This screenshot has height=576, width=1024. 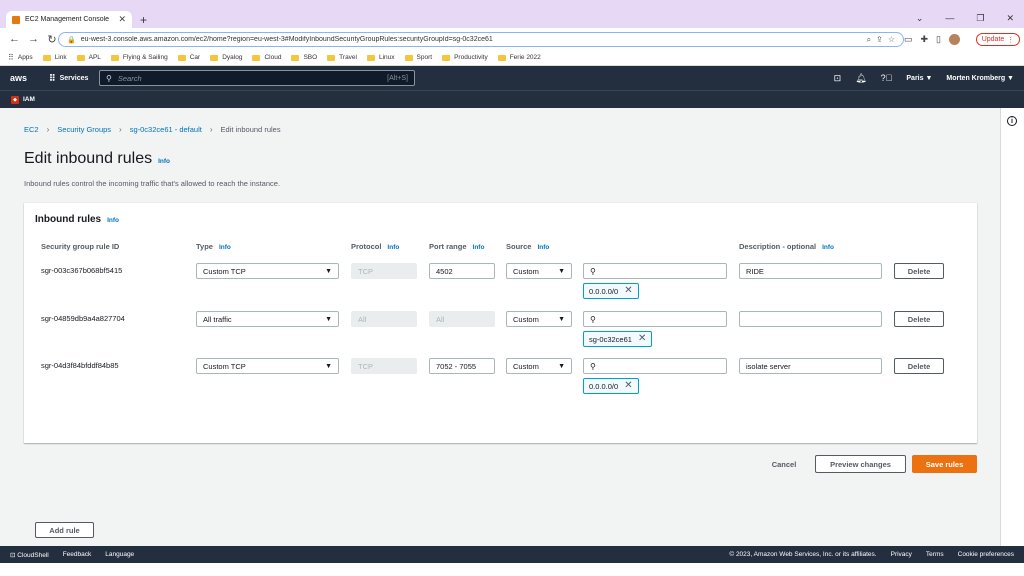 What do you see at coordinates (257, 78) in the screenshot?
I see `aws-search-input: ⚲ Search [Alt+S]` at bounding box center [257, 78].